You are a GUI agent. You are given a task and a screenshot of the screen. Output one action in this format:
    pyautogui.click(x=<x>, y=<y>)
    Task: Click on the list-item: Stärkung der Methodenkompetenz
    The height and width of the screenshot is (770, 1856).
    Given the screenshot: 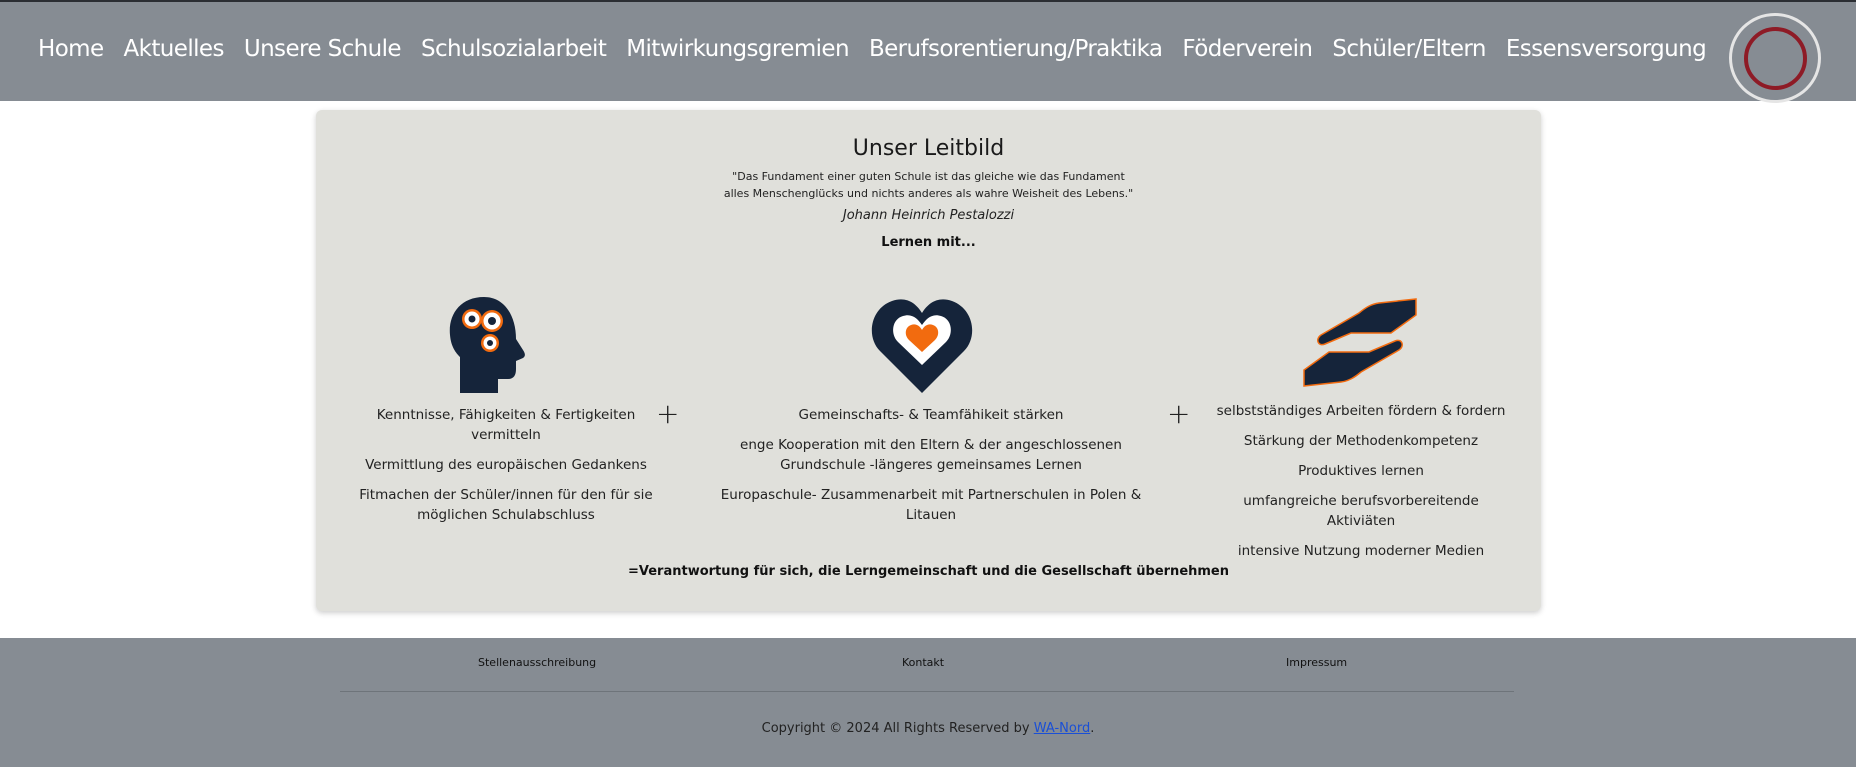 What is the action you would take?
    pyautogui.click(x=1361, y=441)
    